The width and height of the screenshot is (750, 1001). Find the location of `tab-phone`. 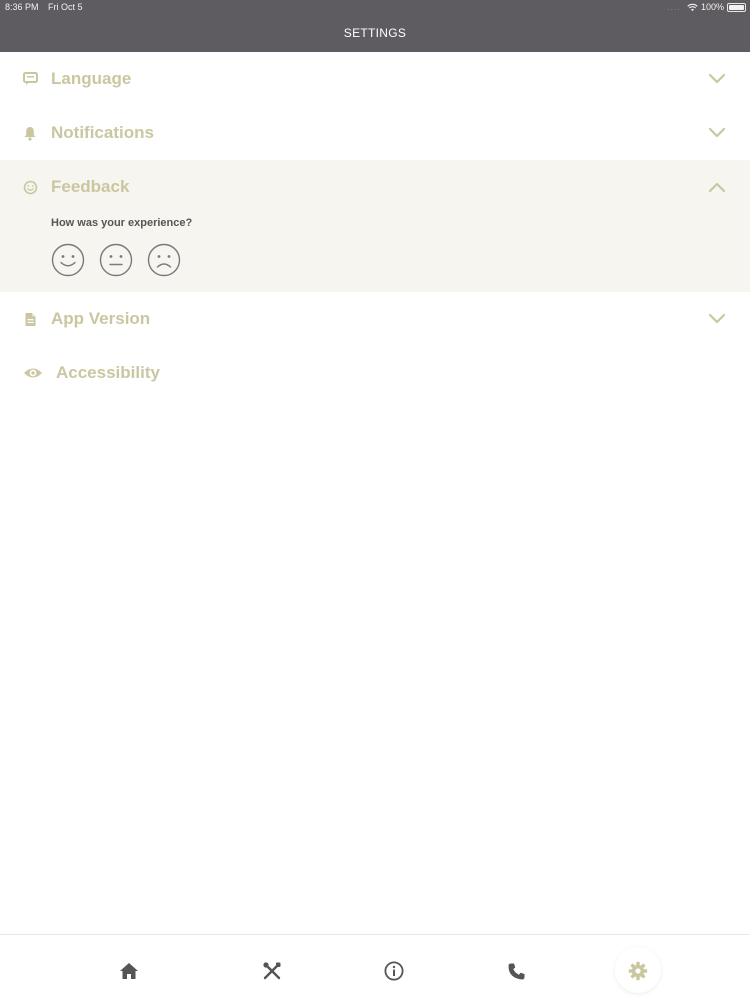

tab-phone is located at coordinates (516, 971).